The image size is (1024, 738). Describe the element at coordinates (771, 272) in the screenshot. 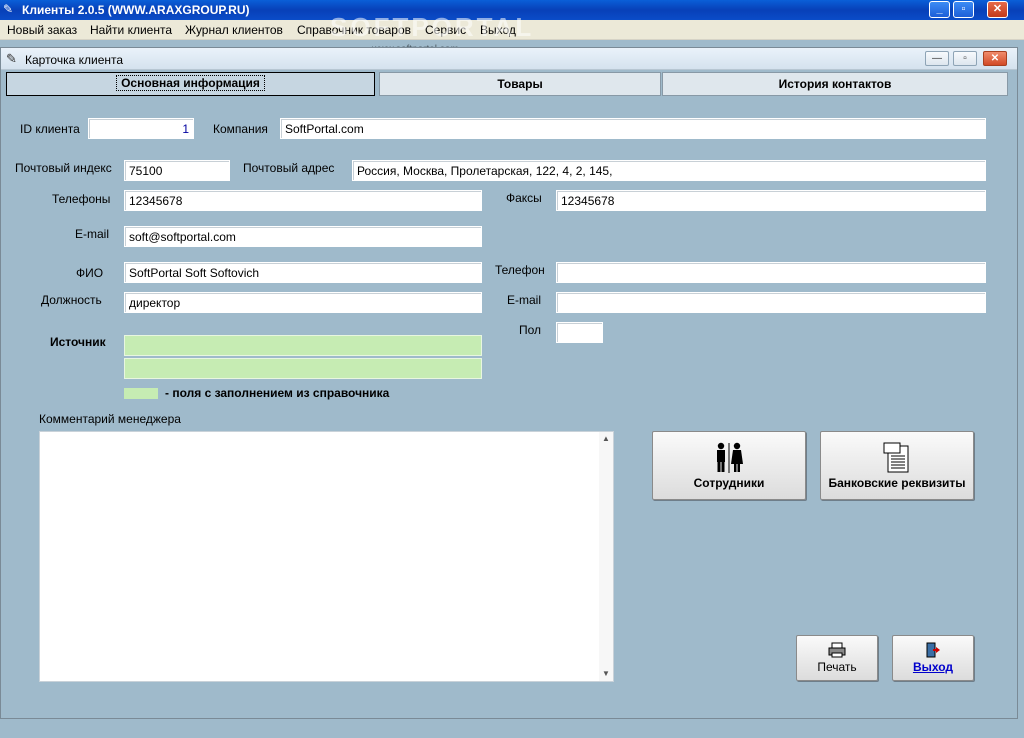

I see `contact-phone-field` at that location.